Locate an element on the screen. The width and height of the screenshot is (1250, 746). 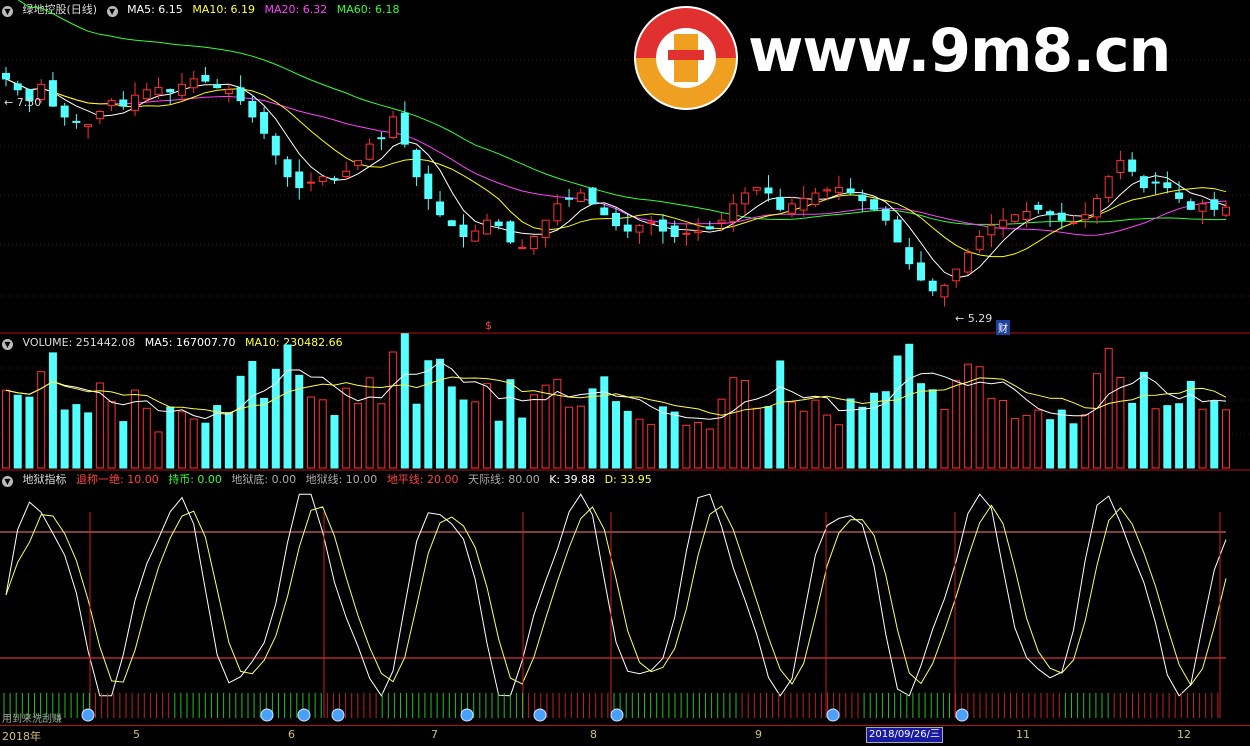
x-label-8: 12 is located at coordinates (1184, 734).